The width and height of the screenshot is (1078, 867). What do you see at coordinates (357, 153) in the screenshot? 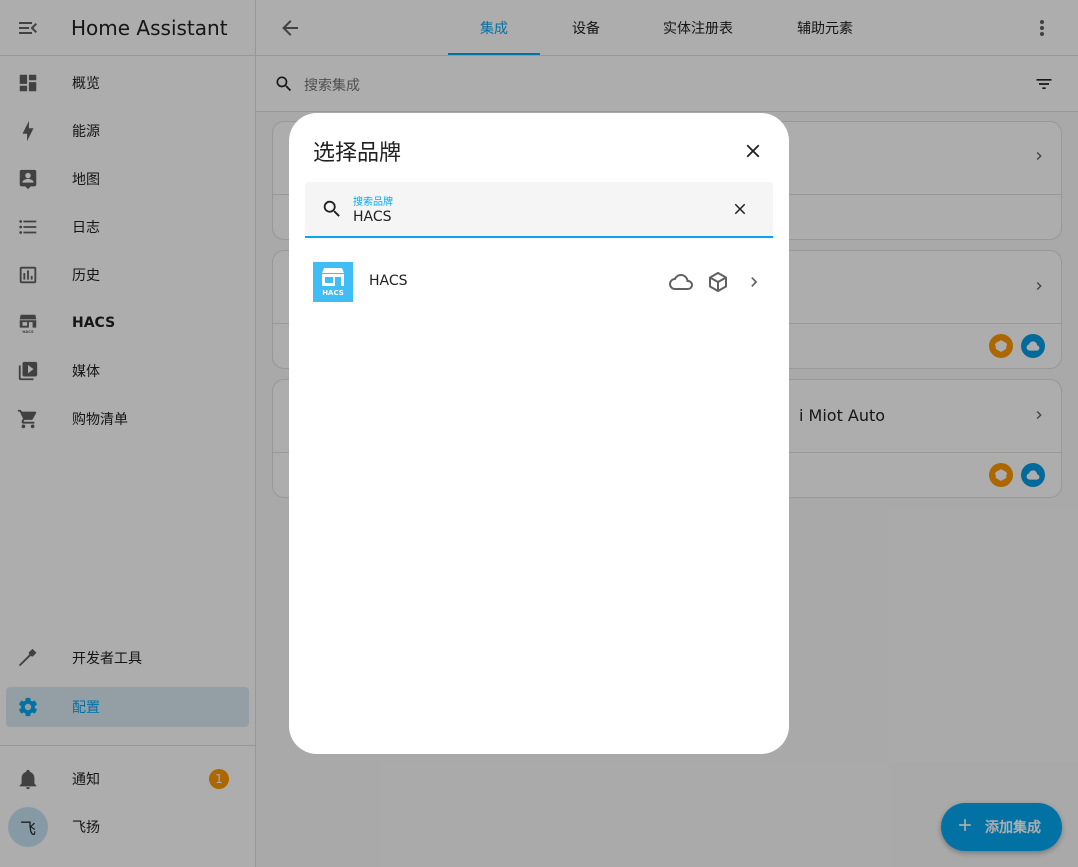
I see `dialog-title: 选择品牌` at bounding box center [357, 153].